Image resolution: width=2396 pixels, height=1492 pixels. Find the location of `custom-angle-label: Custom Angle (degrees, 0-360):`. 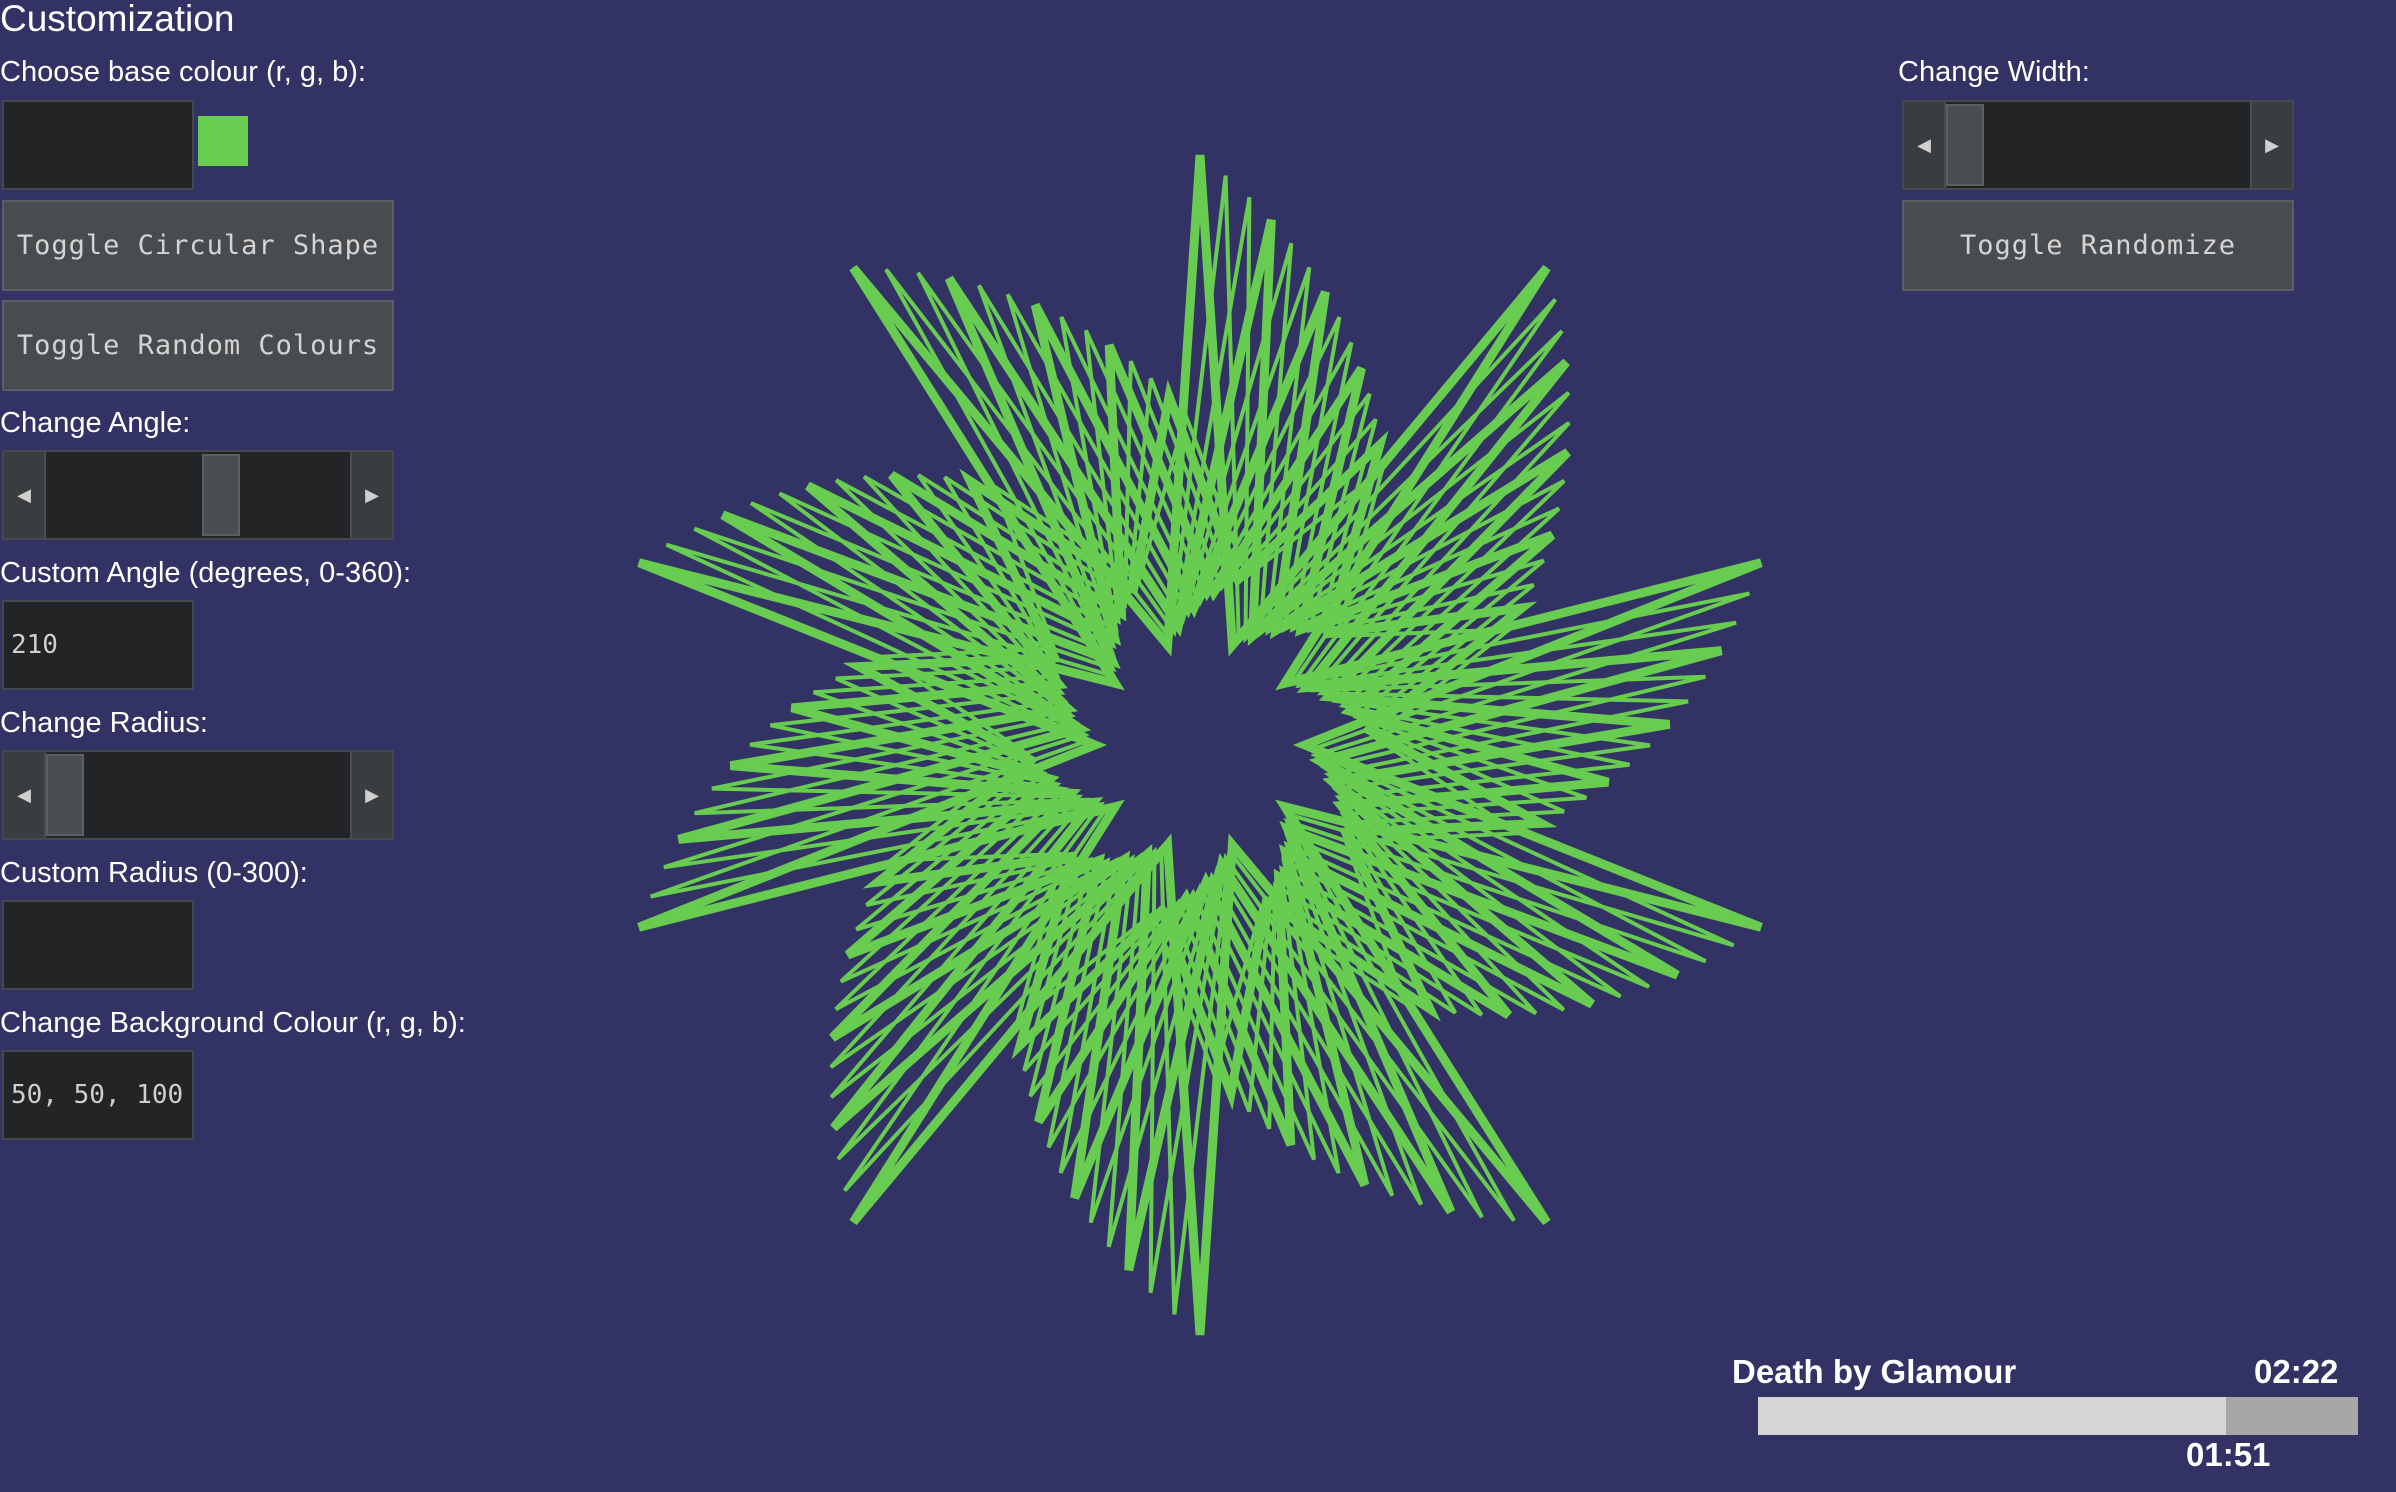

custom-angle-label: Custom Angle (degrees, 0-360): is located at coordinates (206, 573).